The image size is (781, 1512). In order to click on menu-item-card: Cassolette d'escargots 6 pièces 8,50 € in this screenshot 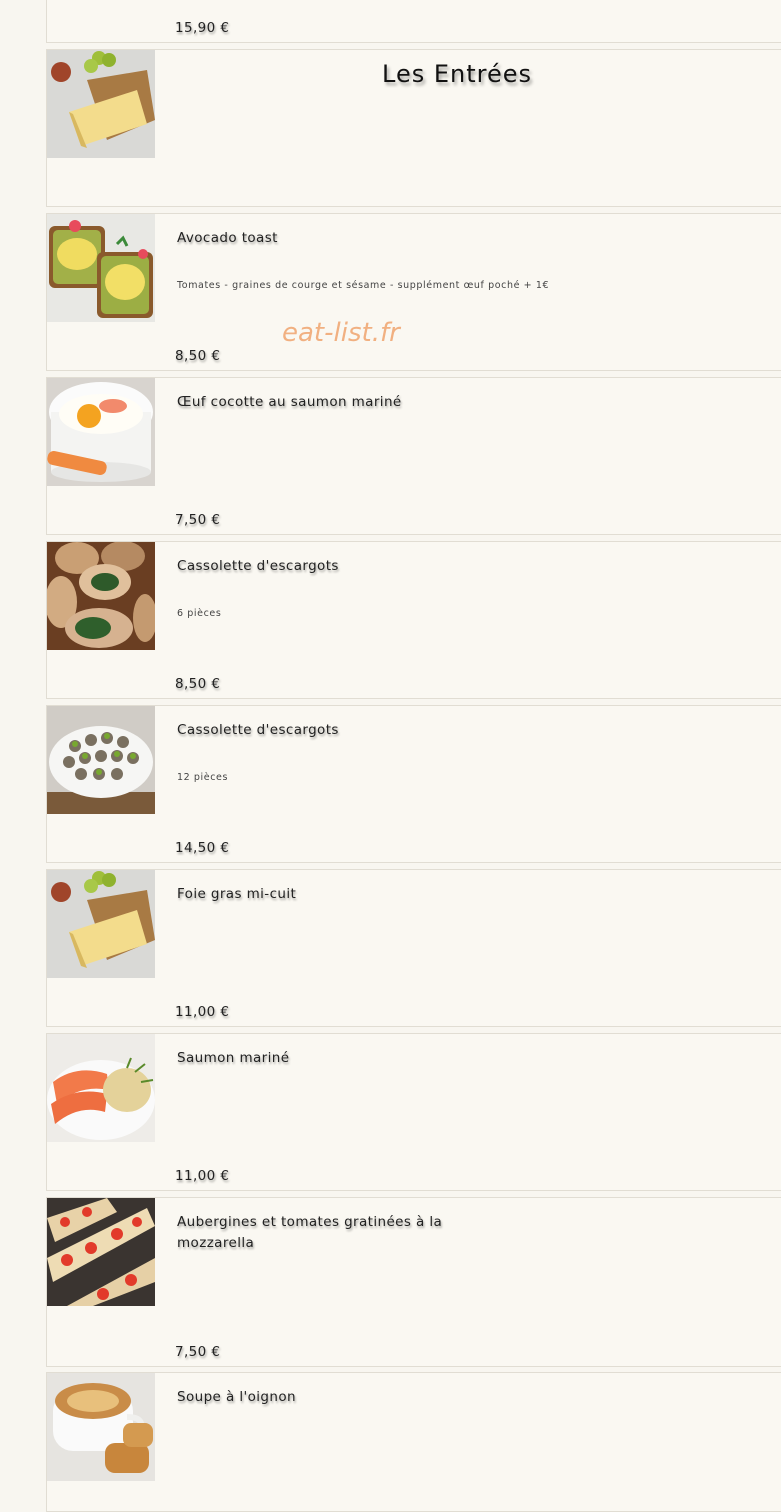, I will do `click(413, 620)`.